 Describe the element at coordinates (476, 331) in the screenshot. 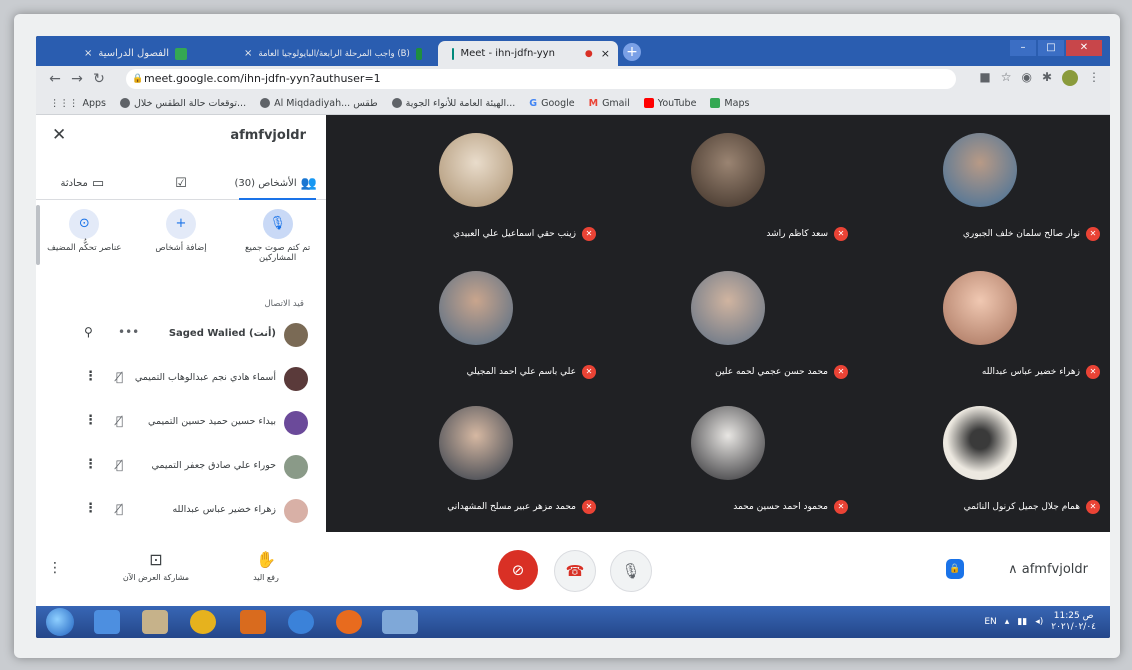

I see `participant-tile: علي باسم علي احمد المجيلي ✕` at that location.